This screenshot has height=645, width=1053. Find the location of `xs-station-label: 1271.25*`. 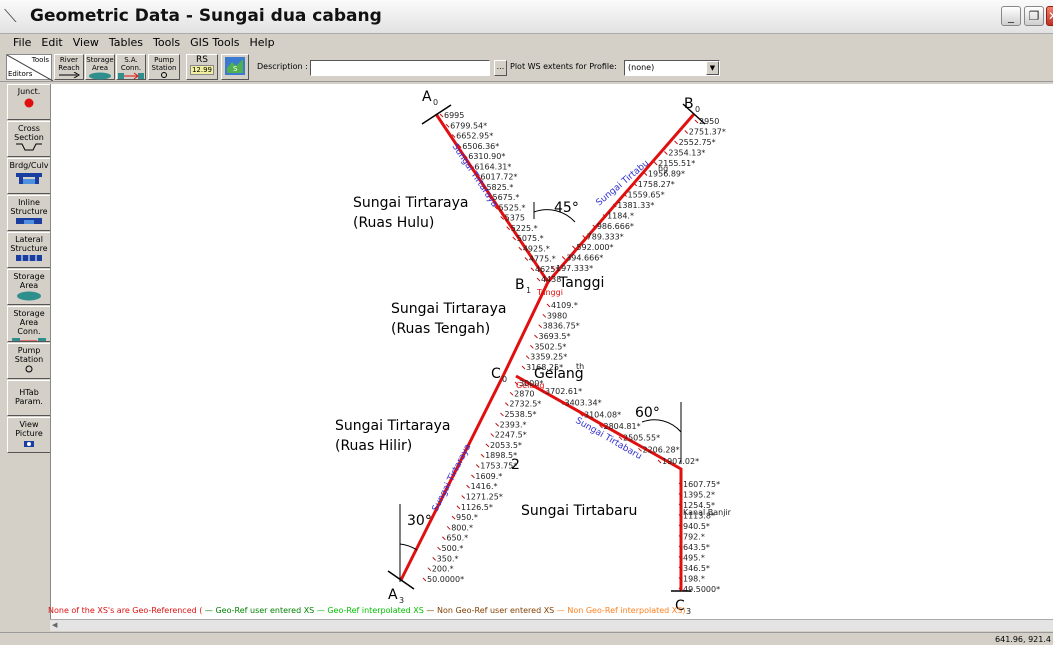

xs-station-label: 1271.25* is located at coordinates (484, 496).